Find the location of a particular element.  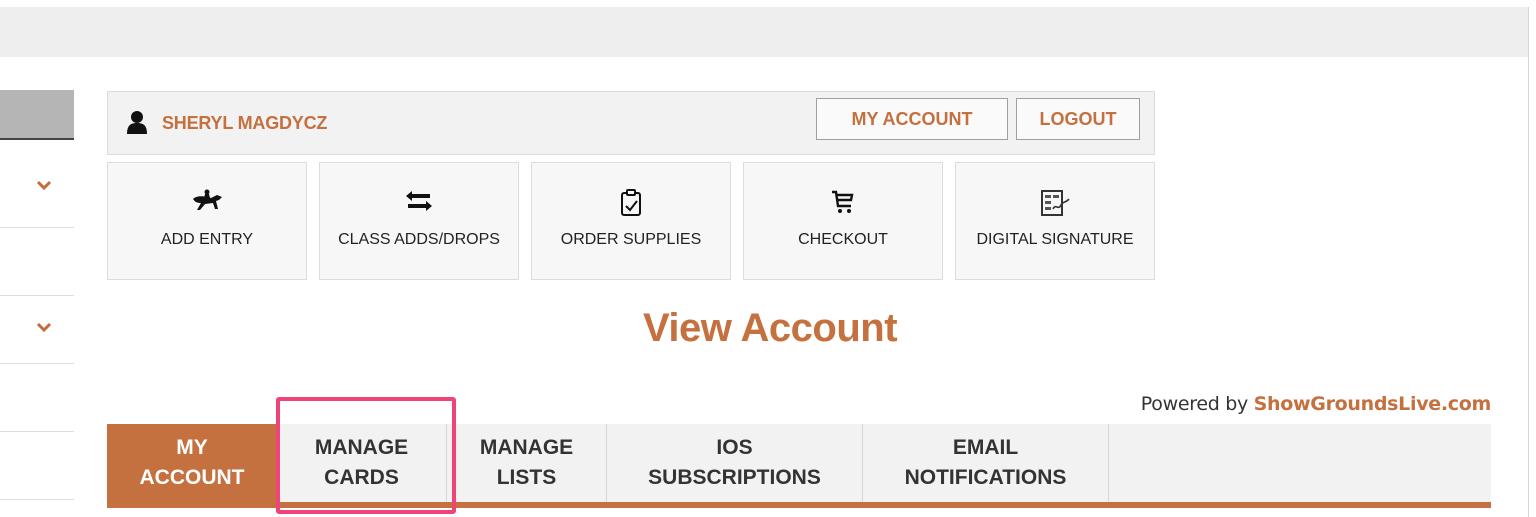

user-icon is located at coordinates (136, 122).